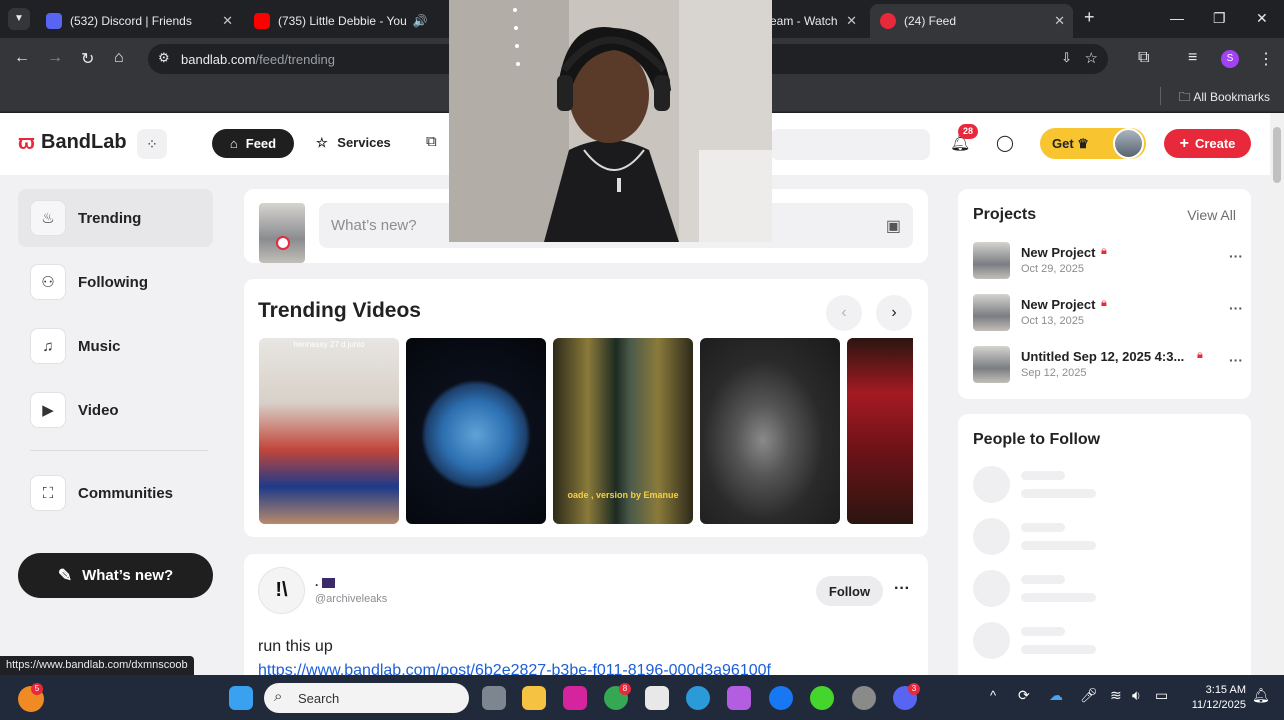 This screenshot has height=720, width=1284. What do you see at coordinates (353, 143) in the screenshot?
I see `nav-services-button: ☆ Services` at bounding box center [353, 143].